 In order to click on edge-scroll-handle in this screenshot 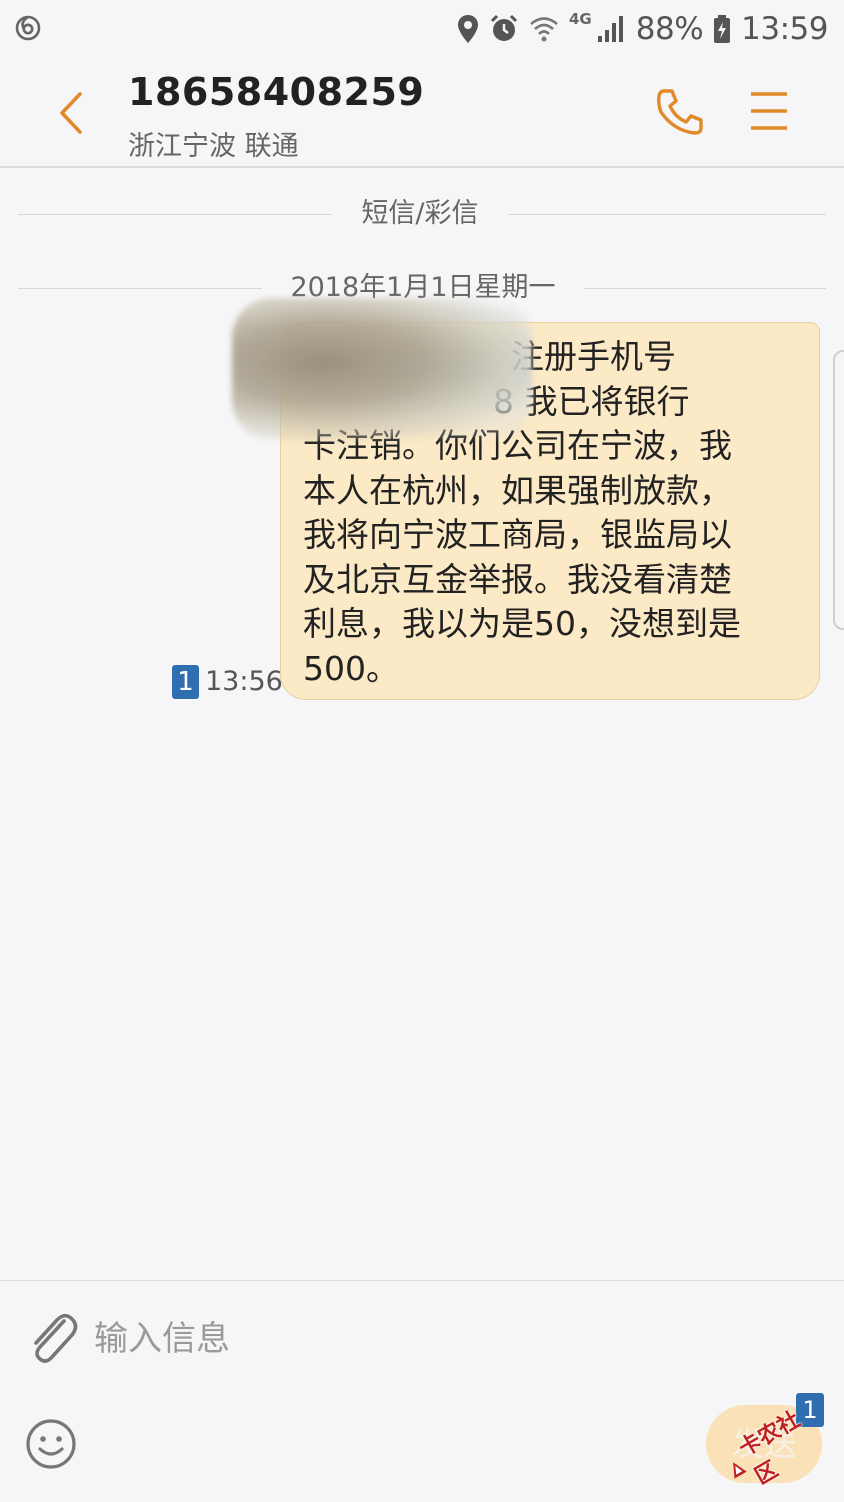, I will do `click(838, 490)`.